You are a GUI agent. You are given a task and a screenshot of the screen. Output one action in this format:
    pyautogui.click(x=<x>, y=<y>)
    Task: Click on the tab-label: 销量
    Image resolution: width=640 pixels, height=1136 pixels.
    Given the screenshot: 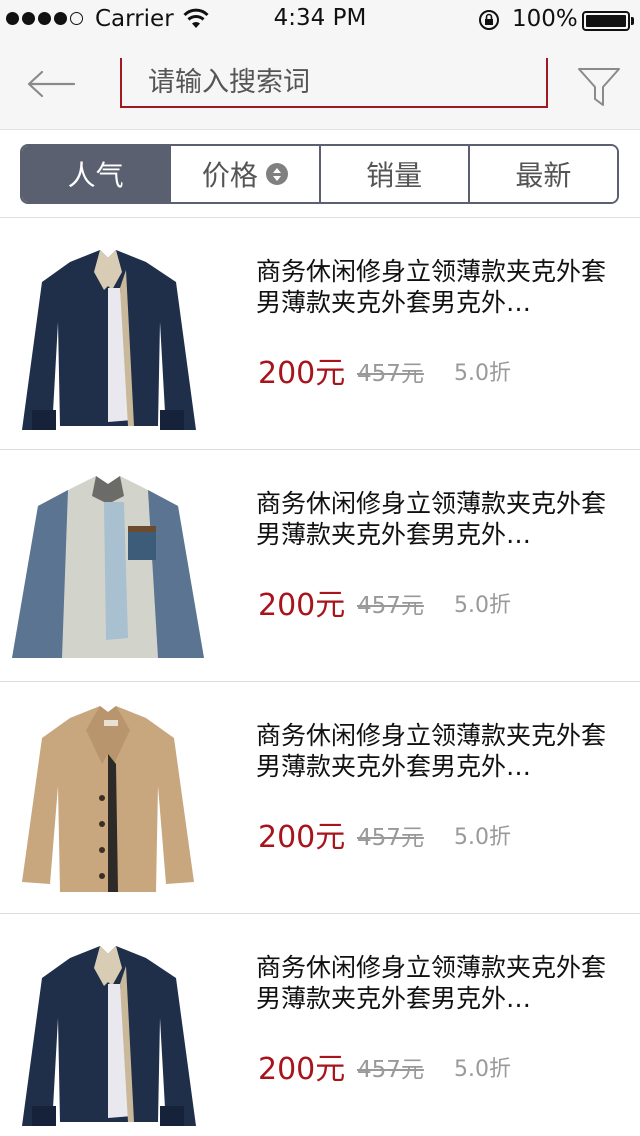 What is the action you would take?
    pyautogui.click(x=394, y=175)
    